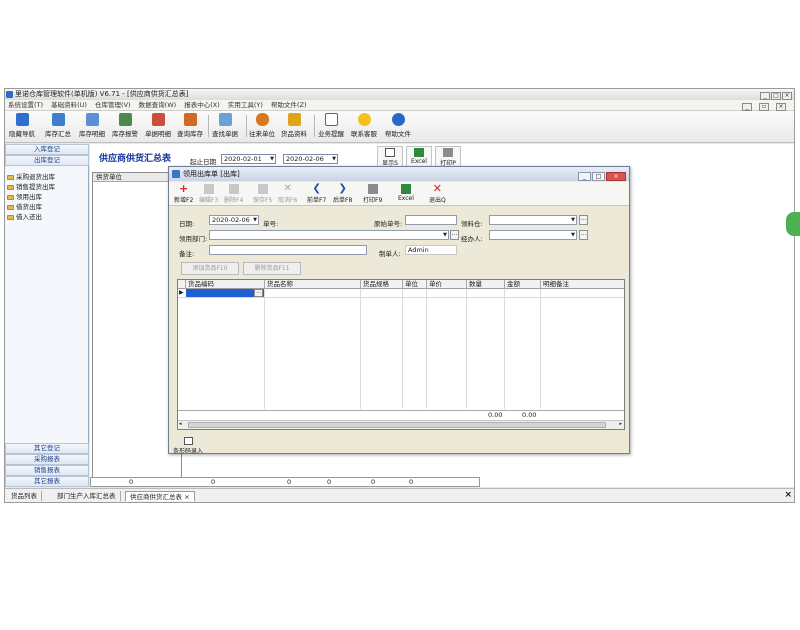 The image size is (800, 630). What do you see at coordinates (47, 149) in the screenshot?
I see `sidebar-inbound-register: 入库登记` at bounding box center [47, 149].